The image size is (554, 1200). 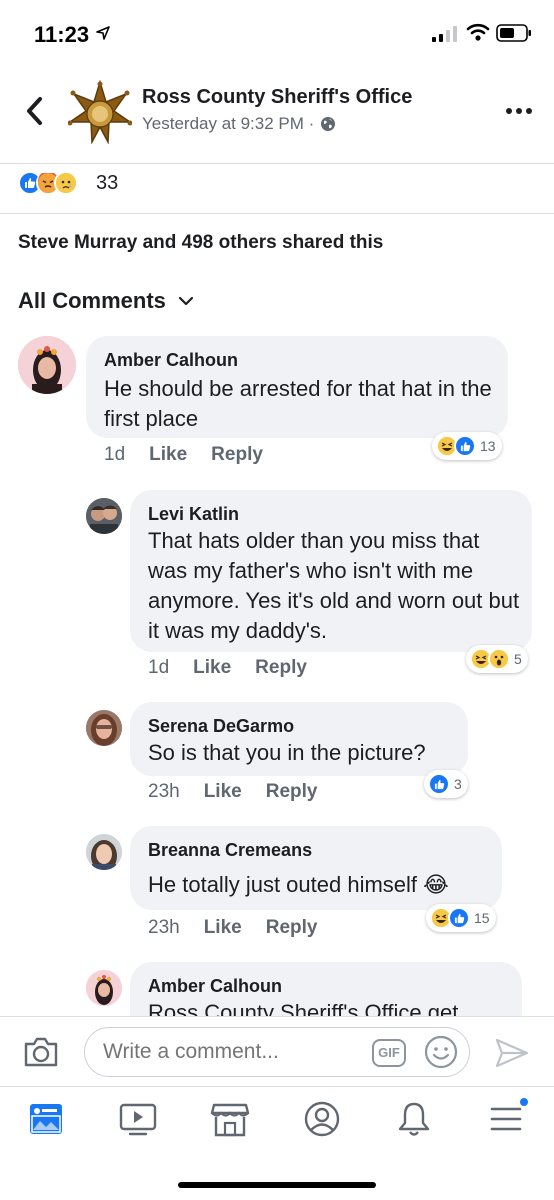 What do you see at coordinates (287, 752) in the screenshot?
I see `comment-text: So is that you in the picture?` at bounding box center [287, 752].